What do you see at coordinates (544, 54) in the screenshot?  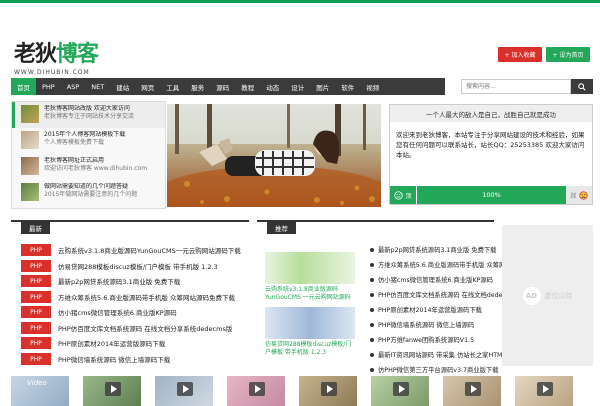 I see `header-buttons: + 加入收藏 + 设为首页` at bounding box center [544, 54].